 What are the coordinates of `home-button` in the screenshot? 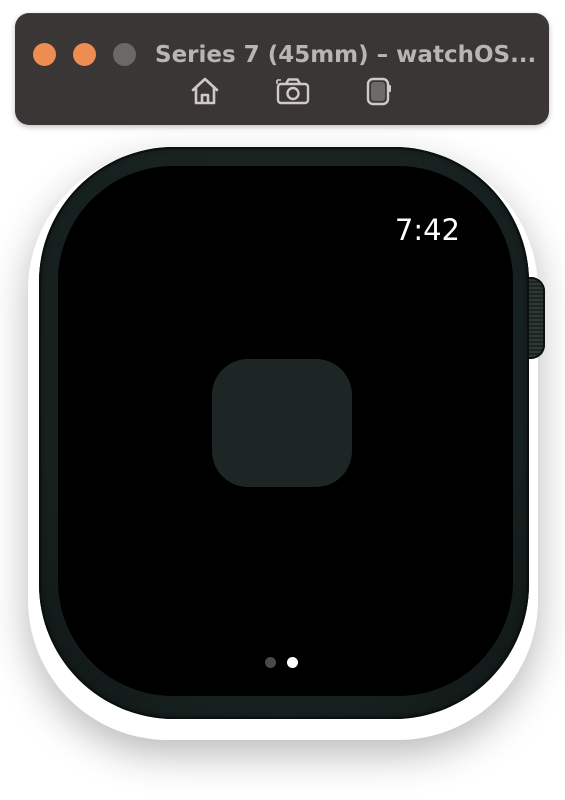 It's located at (205, 91).